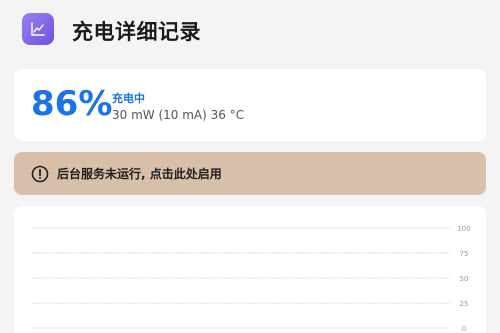 This screenshot has width=500, height=333. What do you see at coordinates (464, 279) in the screenshot?
I see `y-tick-label: 50` at bounding box center [464, 279].